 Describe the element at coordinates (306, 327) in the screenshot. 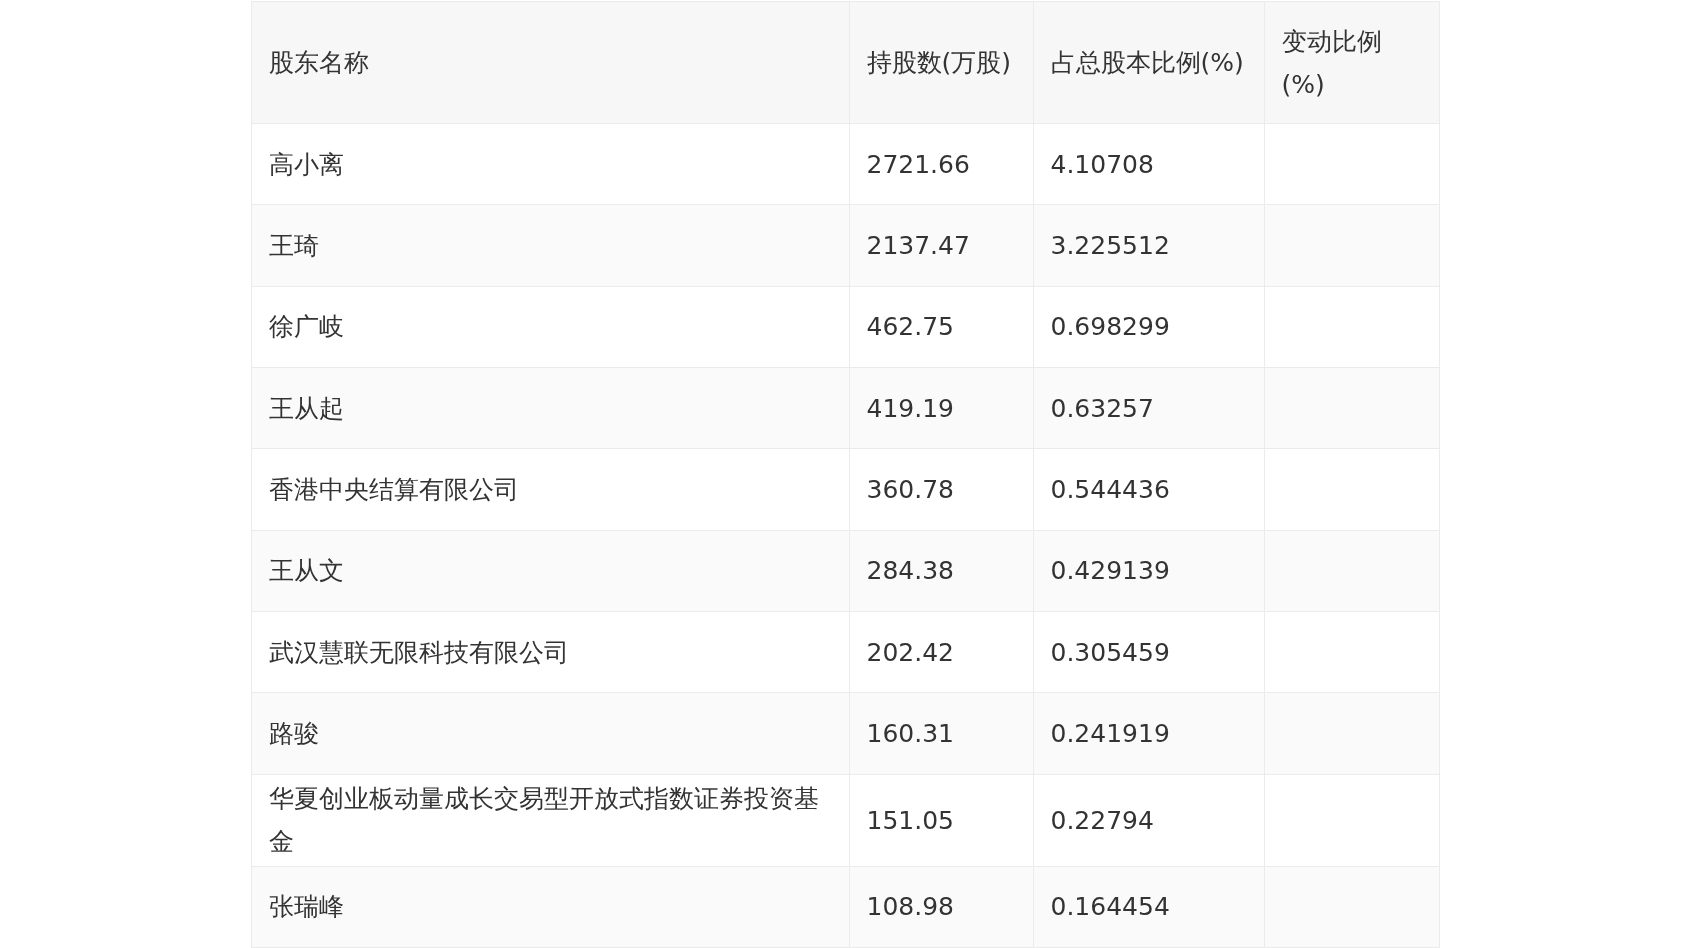

I see `table-cell: 徐广岐` at that location.